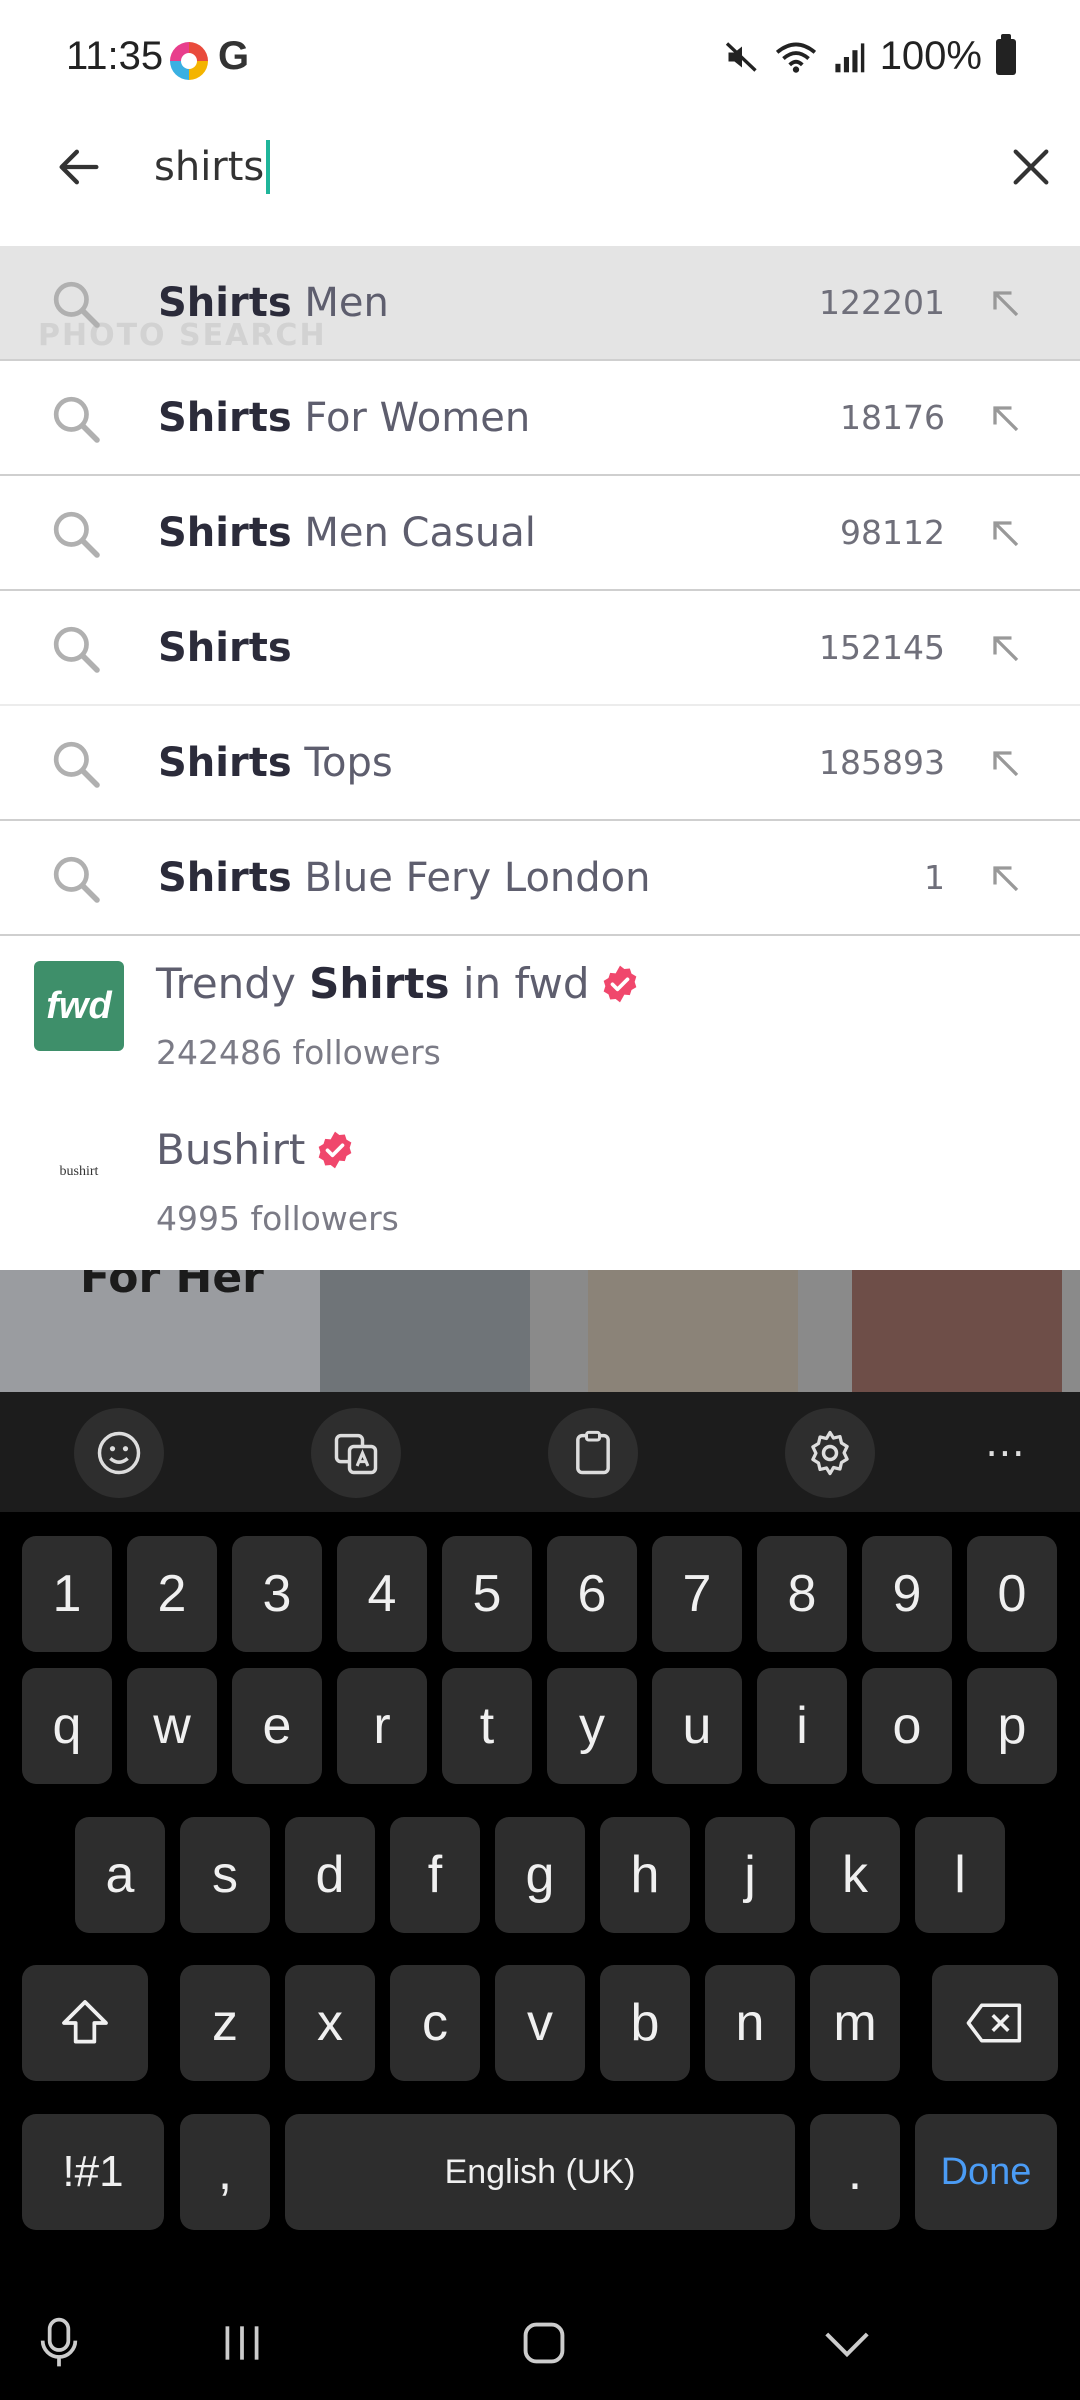  I want to click on key-e: e, so click(277, 1726).